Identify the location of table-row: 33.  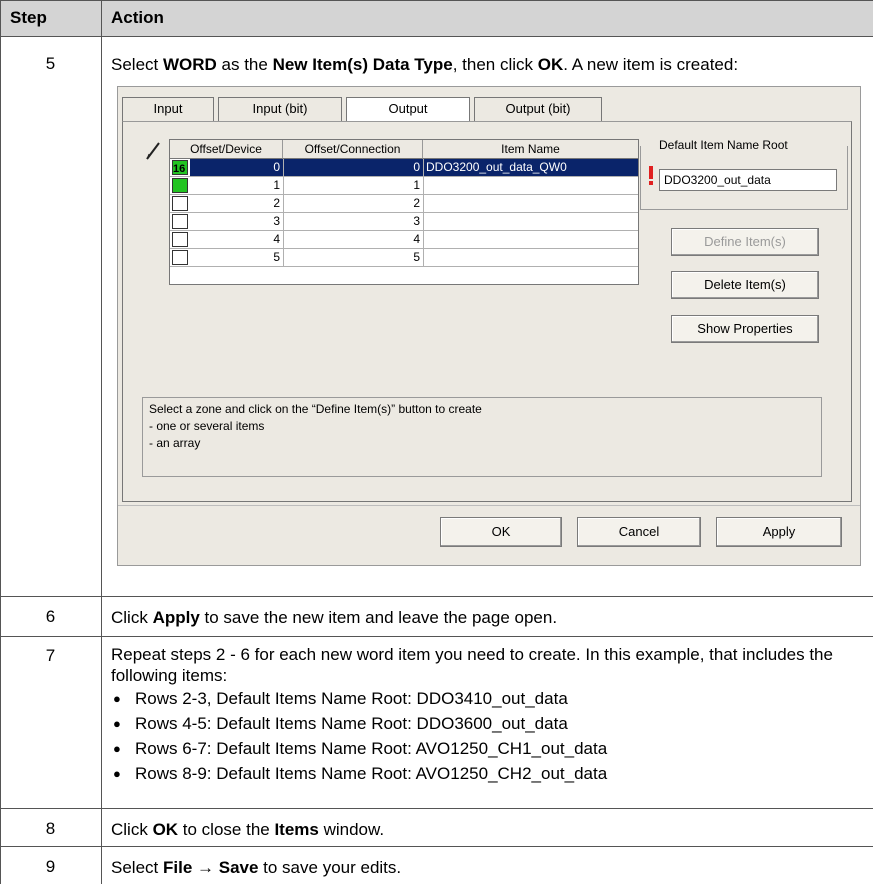
(404, 222).